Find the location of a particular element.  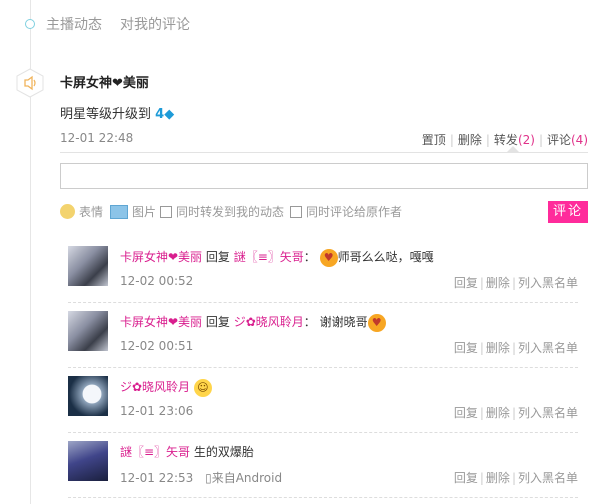

emoji-tool: 表情 is located at coordinates (81, 211).